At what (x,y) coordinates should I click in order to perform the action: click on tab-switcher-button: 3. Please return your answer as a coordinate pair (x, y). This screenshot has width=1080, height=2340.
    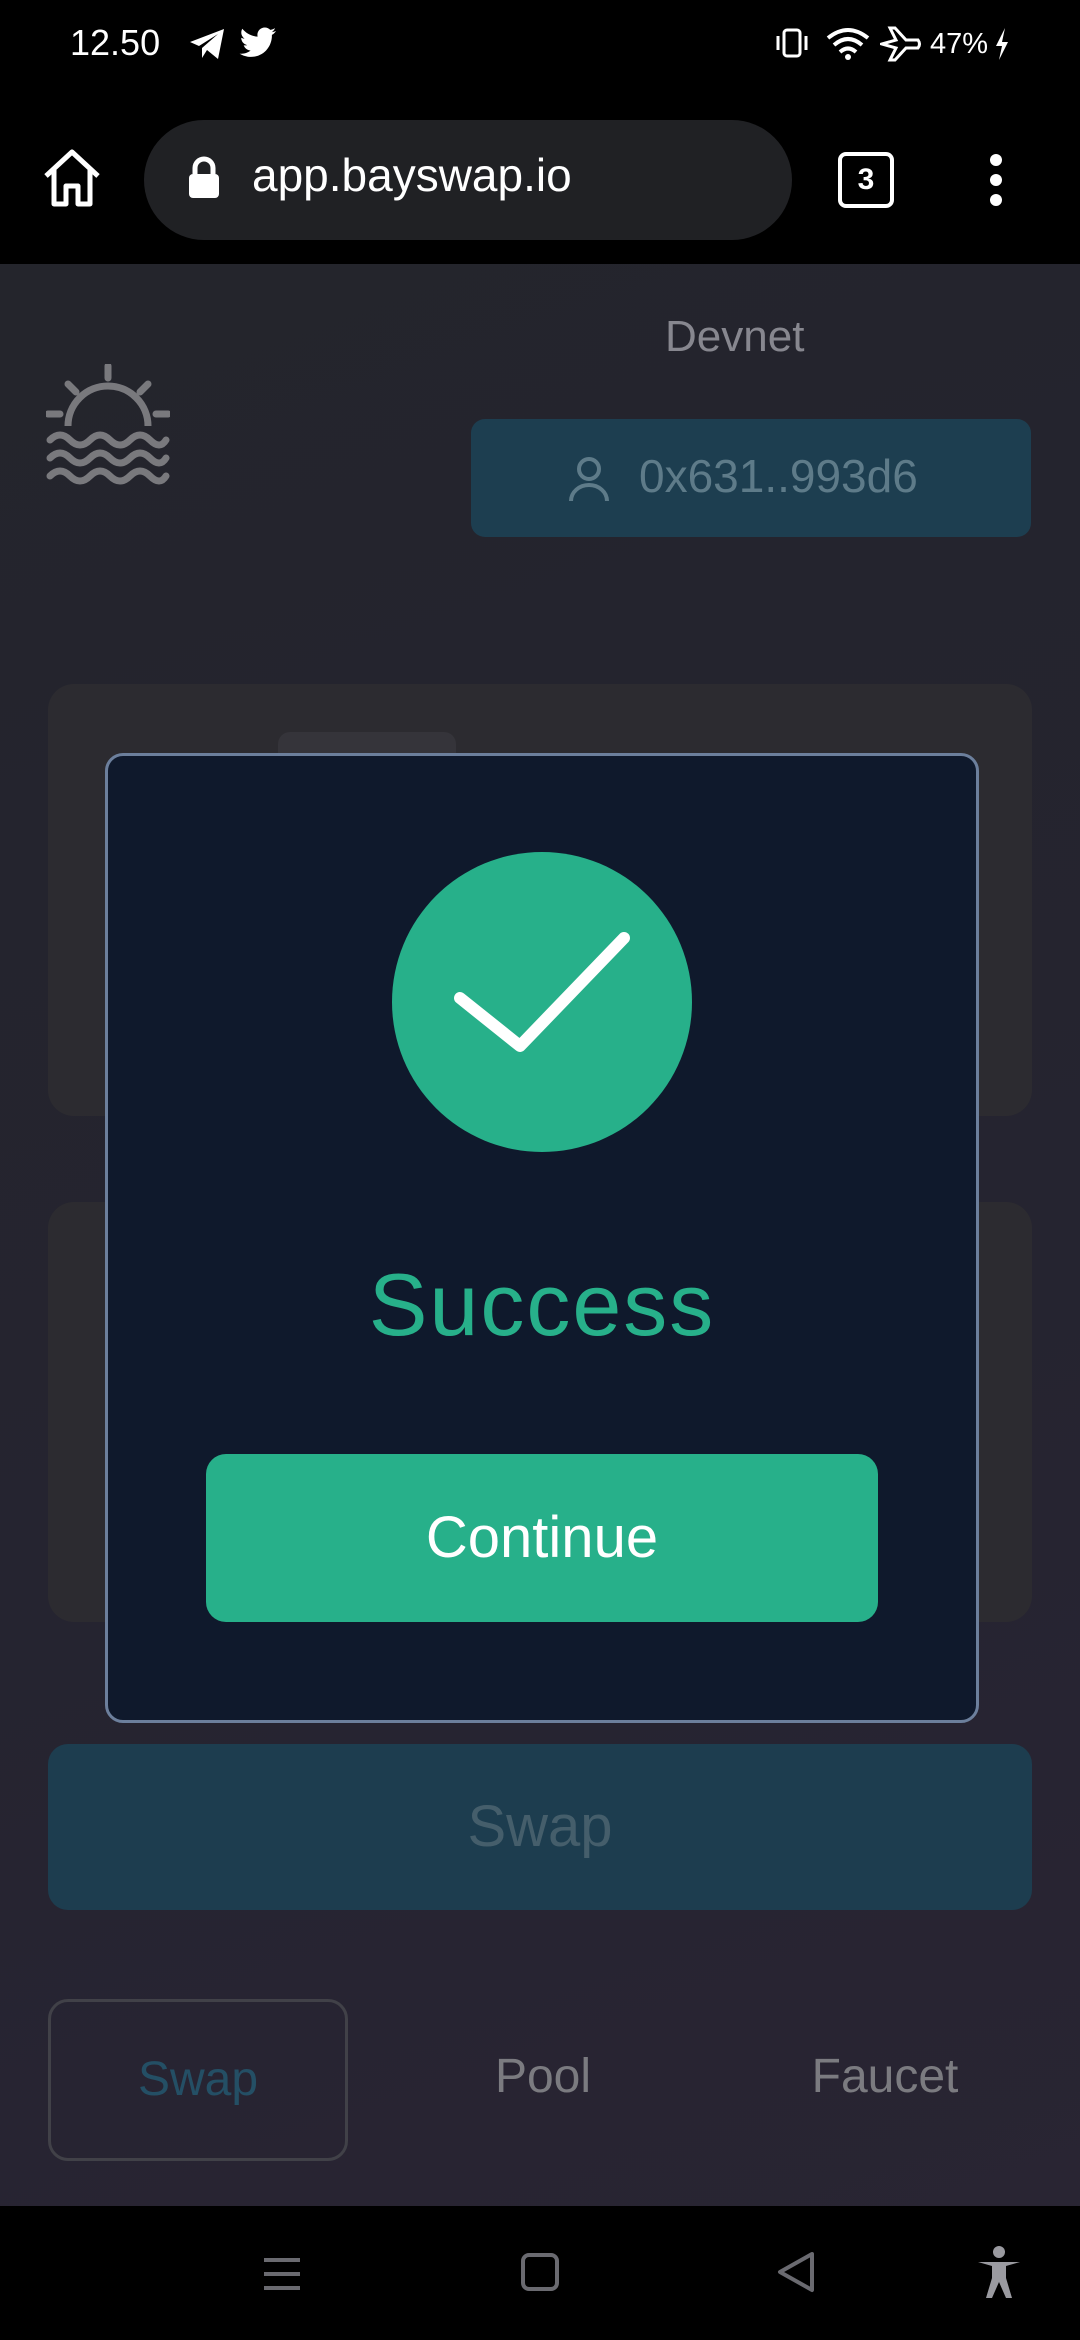
    Looking at the image, I should click on (866, 180).